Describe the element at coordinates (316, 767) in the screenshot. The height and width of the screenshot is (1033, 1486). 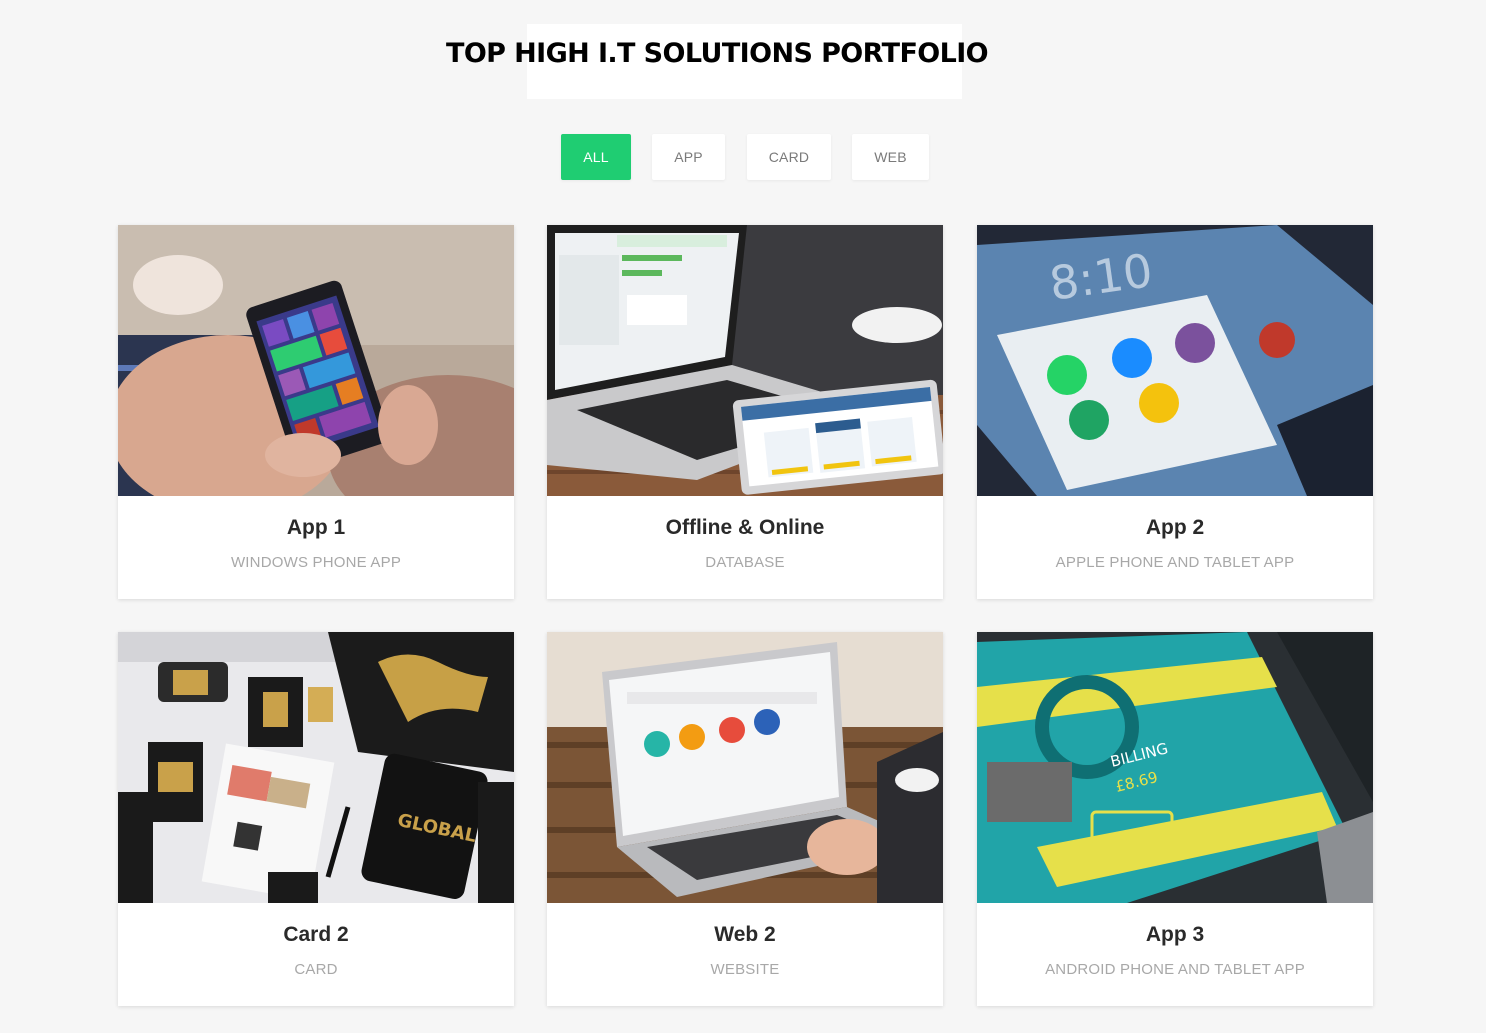
I see `gold-cards-photo: GLOBAL` at that location.